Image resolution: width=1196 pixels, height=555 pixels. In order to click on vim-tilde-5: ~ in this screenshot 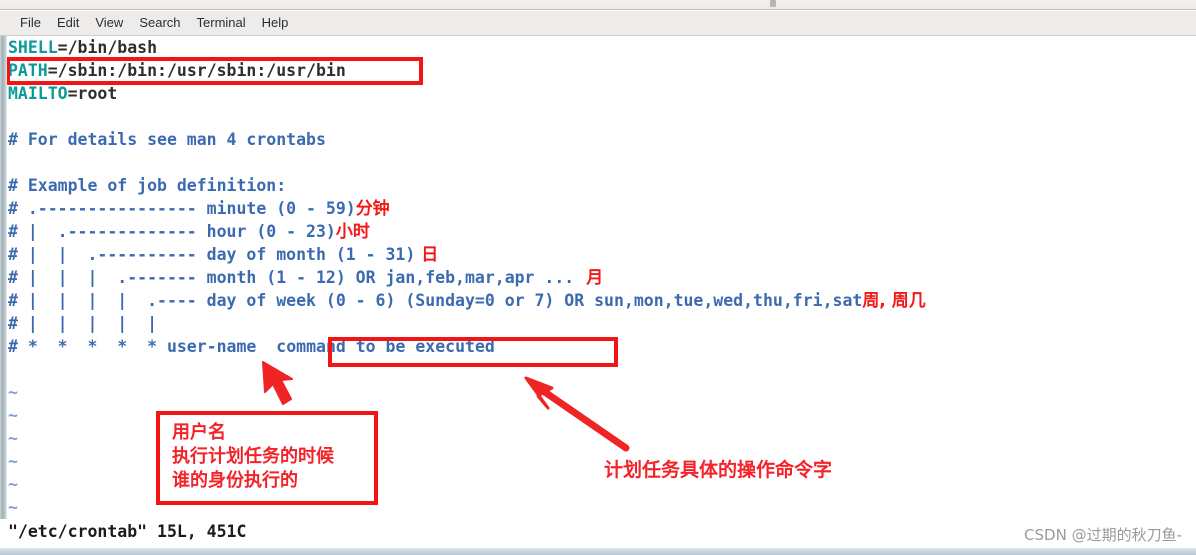, I will do `click(13, 484)`.